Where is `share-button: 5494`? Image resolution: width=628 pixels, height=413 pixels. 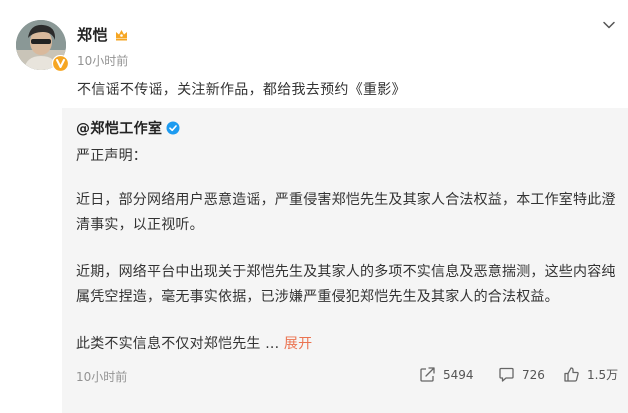
share-button: 5494 is located at coordinates (446, 374).